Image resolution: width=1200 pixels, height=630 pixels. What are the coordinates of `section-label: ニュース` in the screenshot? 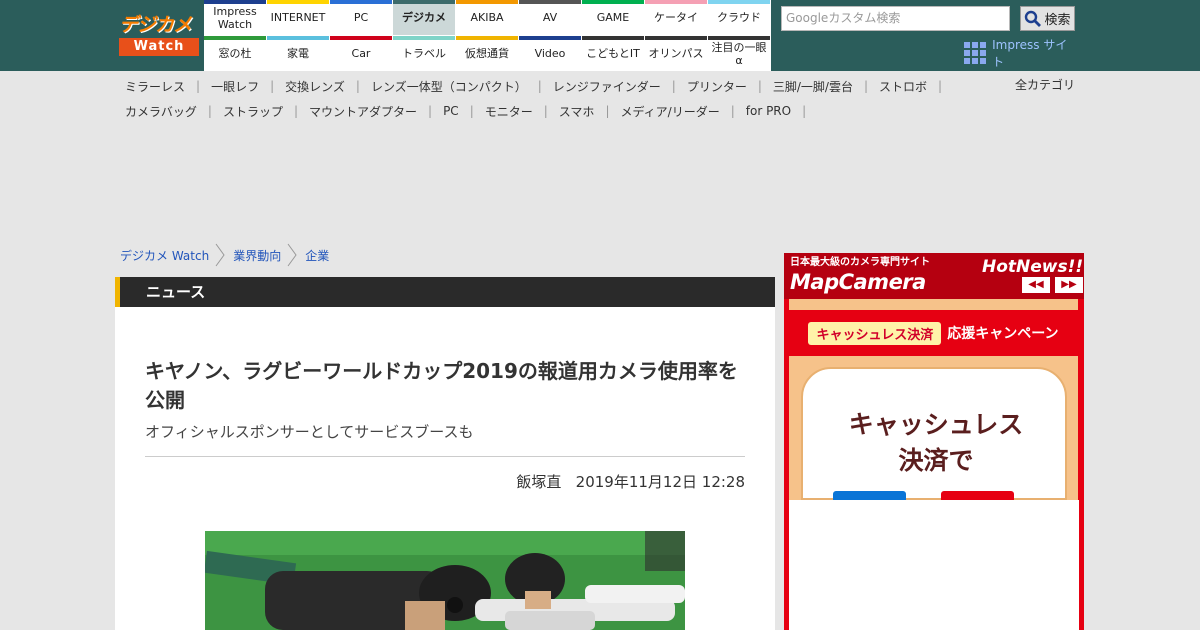 It's located at (176, 292).